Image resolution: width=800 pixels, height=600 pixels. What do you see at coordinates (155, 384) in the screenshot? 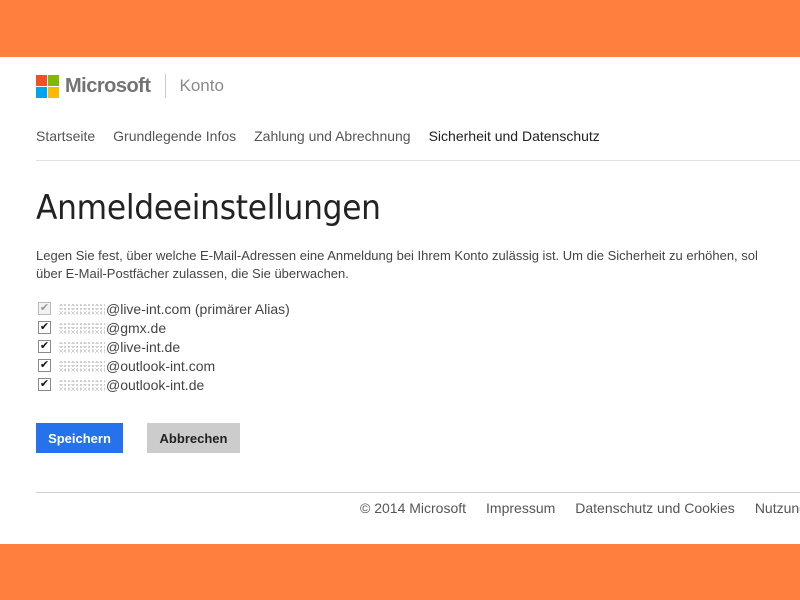
I see `alias-address: @outlook-int.de` at bounding box center [155, 384].